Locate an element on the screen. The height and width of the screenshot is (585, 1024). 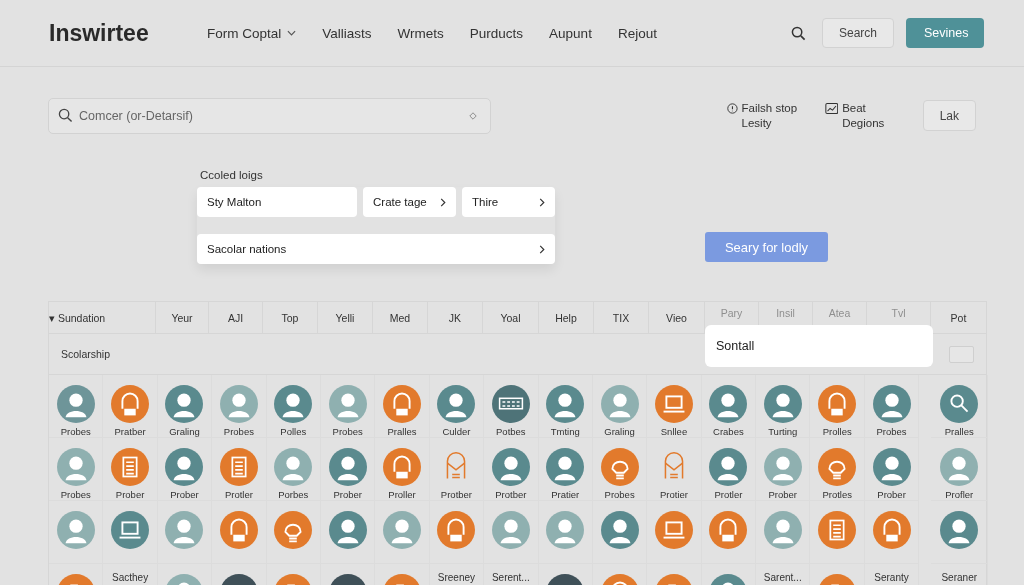
option-chip: Crate tage is located at coordinates (409, 202).